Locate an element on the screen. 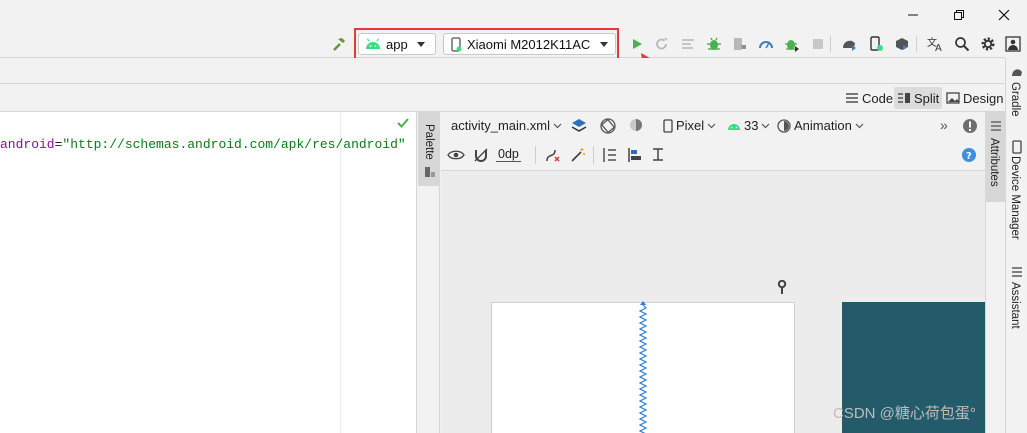 This screenshot has width=1027, height=433. check-icon is located at coordinates (403, 123).